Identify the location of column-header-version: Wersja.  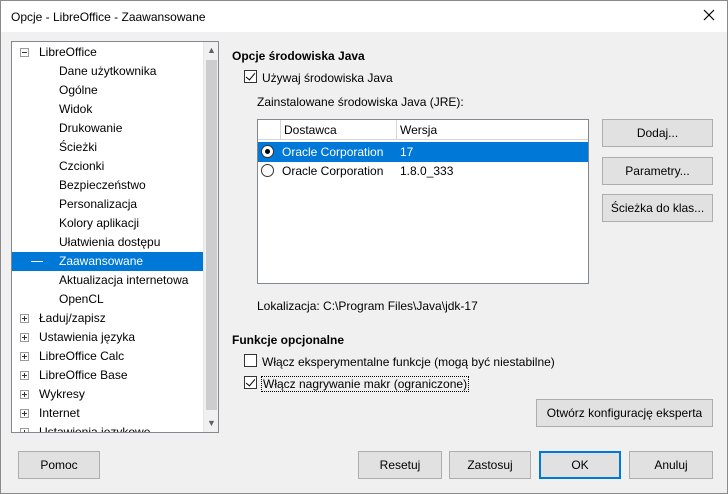
(418, 130).